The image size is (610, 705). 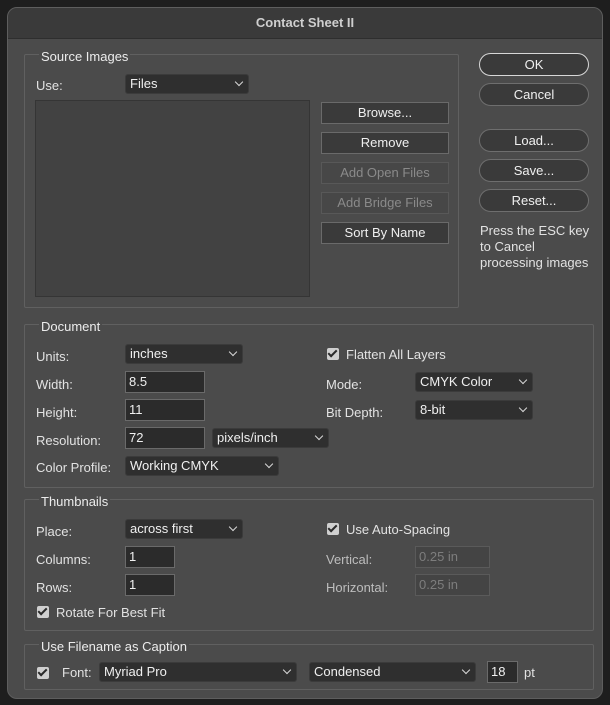 What do you see at coordinates (357, 587) in the screenshot?
I see `horizontal-label: Horizontal:` at bounding box center [357, 587].